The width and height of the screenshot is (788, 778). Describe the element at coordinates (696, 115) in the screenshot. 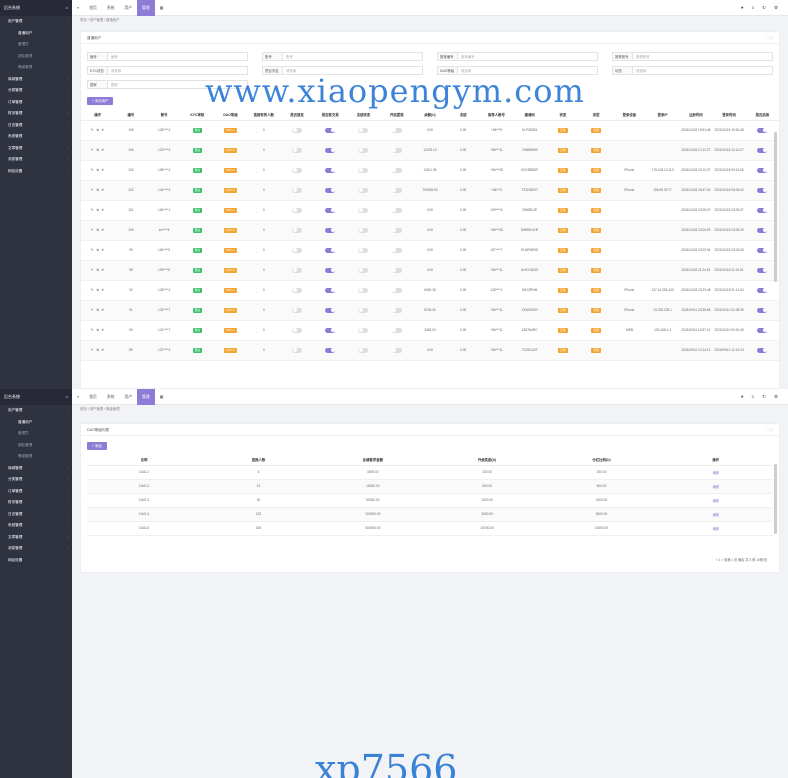

I see `column-header: 注册时间` at that location.